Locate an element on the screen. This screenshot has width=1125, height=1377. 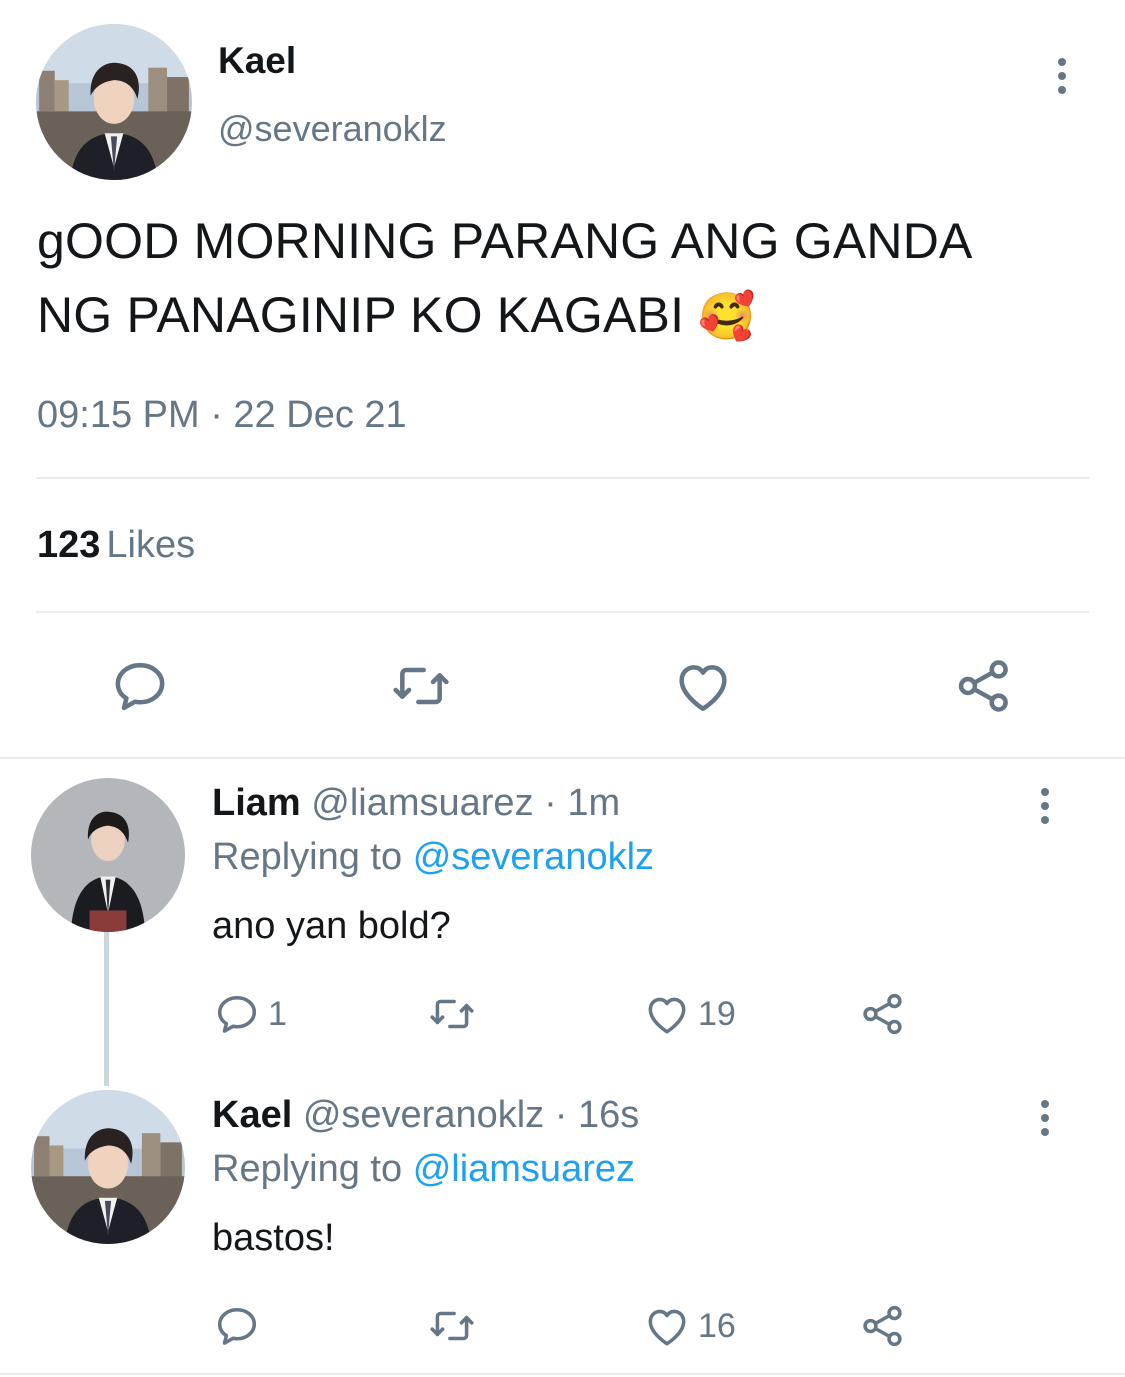
author-handle: @severanoklz is located at coordinates (332, 129).